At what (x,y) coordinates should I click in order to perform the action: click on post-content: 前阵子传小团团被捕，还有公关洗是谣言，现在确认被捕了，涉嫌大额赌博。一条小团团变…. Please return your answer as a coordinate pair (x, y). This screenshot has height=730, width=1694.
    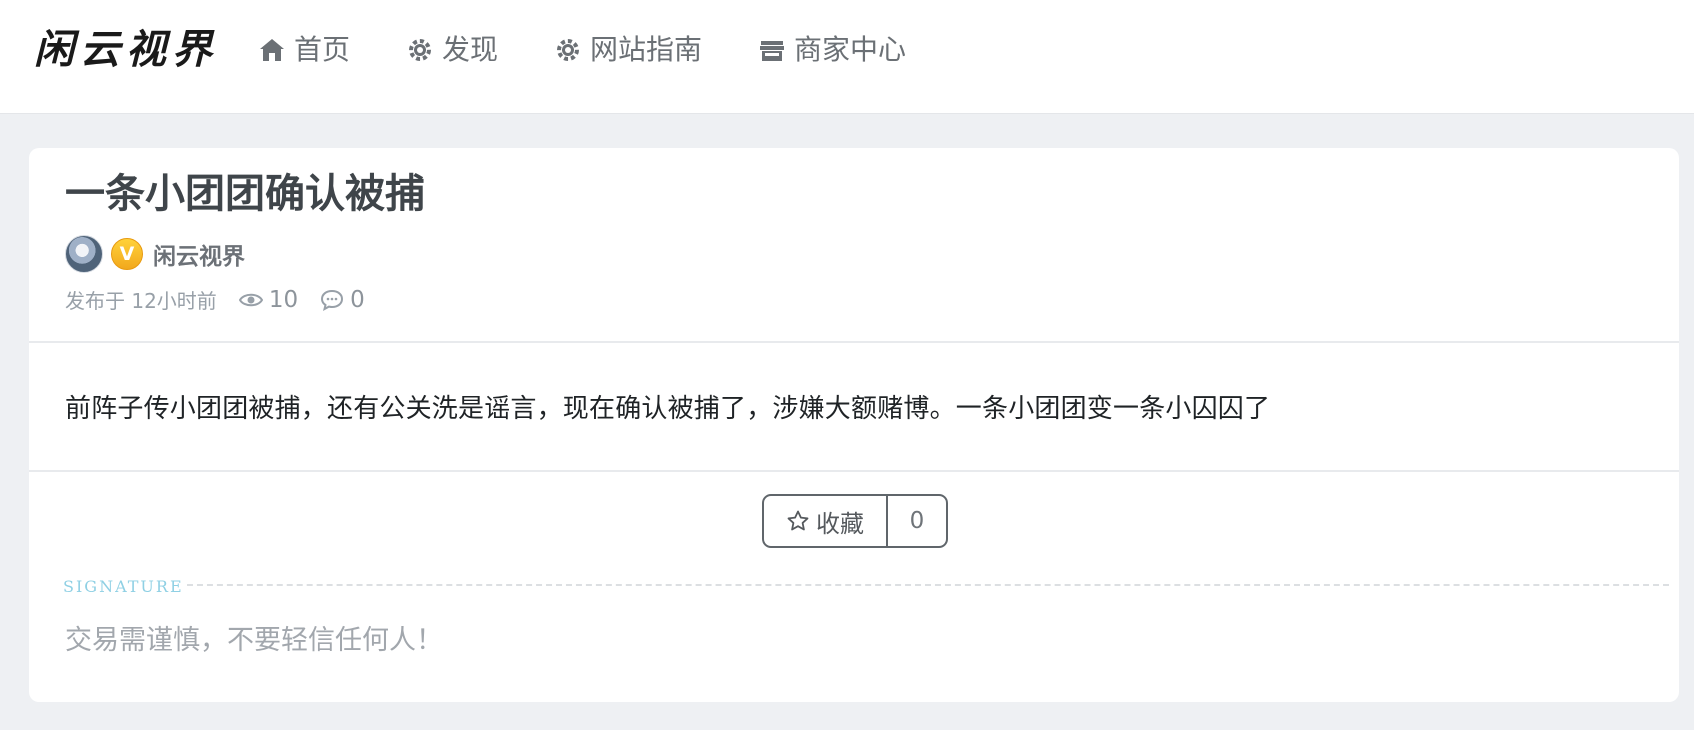
    Looking at the image, I should click on (668, 409).